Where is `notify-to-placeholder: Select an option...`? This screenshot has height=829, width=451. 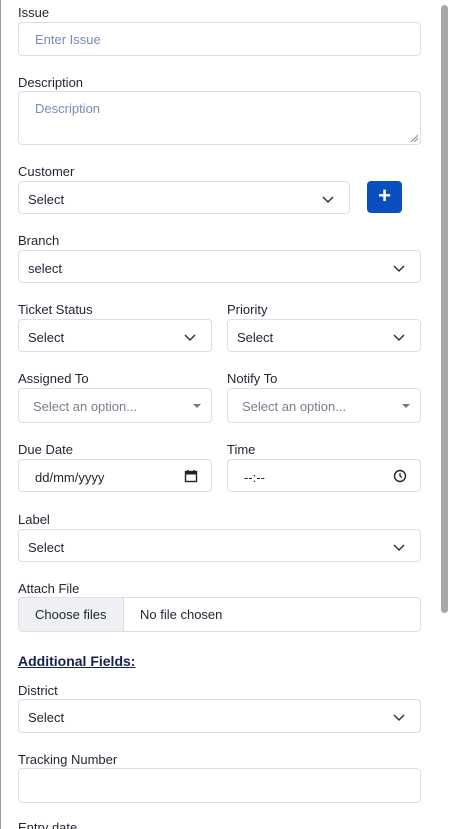 notify-to-placeholder: Select an option... is located at coordinates (294, 406).